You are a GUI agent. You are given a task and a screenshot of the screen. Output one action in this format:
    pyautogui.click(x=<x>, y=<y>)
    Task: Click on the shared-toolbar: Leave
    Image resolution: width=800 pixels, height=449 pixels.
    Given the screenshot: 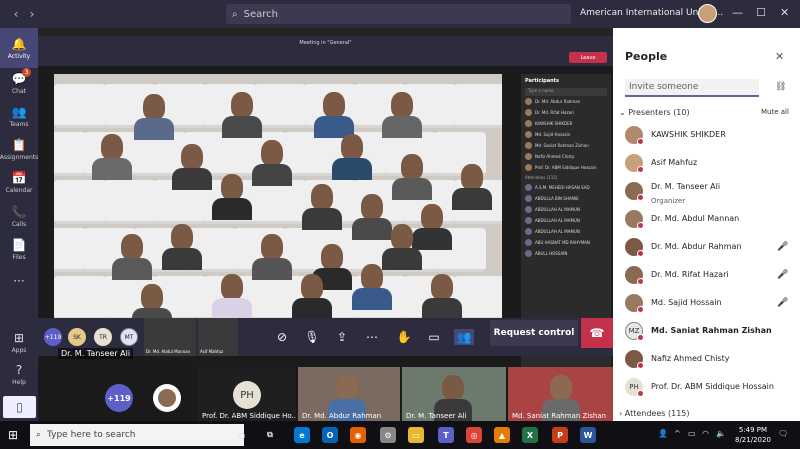 What is the action you would take?
    pyautogui.click(x=325, y=58)
    